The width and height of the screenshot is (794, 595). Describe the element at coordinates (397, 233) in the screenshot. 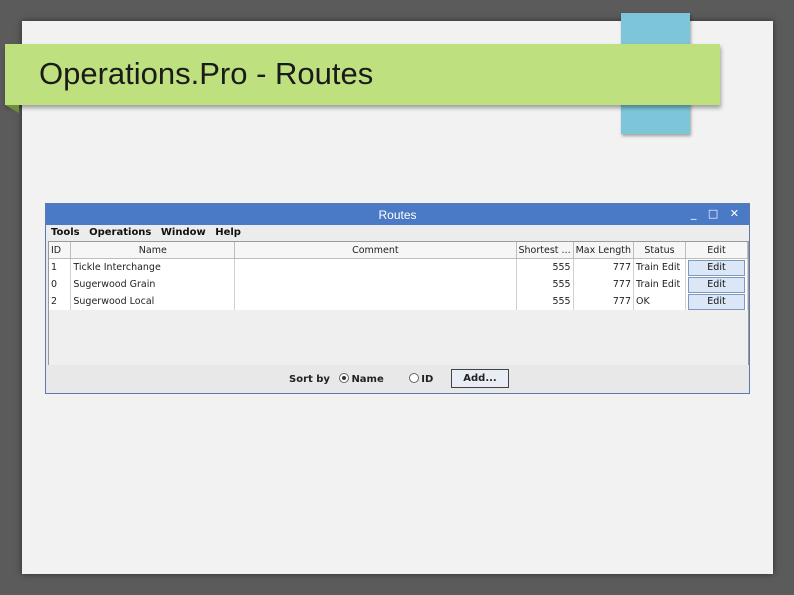

I see `menu-bar: Tools Operations Window Help` at that location.